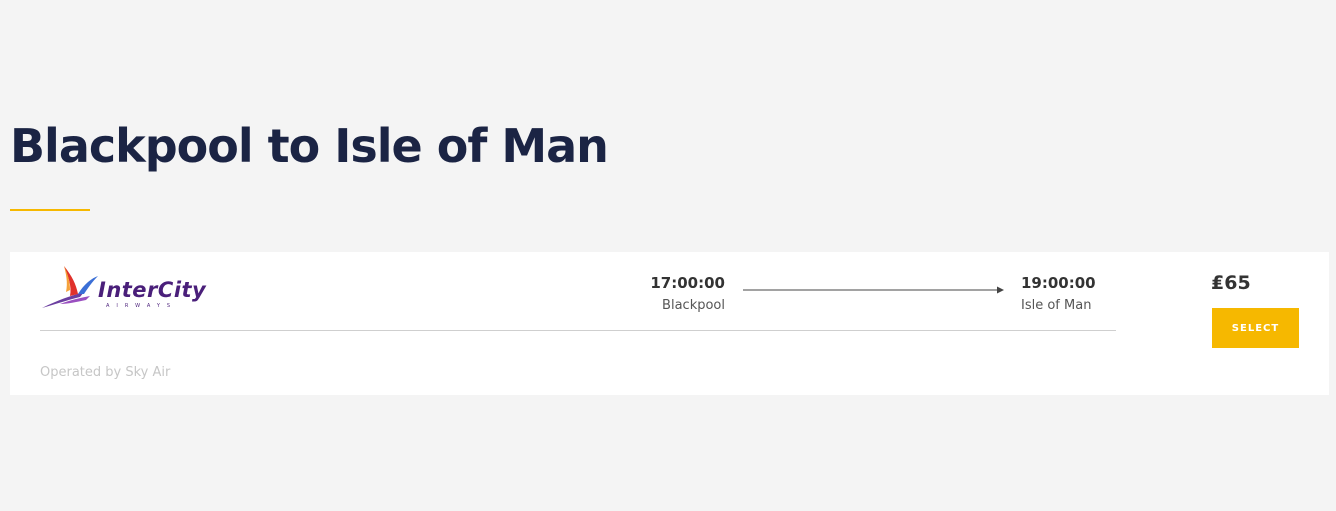 The height and width of the screenshot is (511, 1336). I want to click on departure-time: 17:00:00, so click(687, 283).